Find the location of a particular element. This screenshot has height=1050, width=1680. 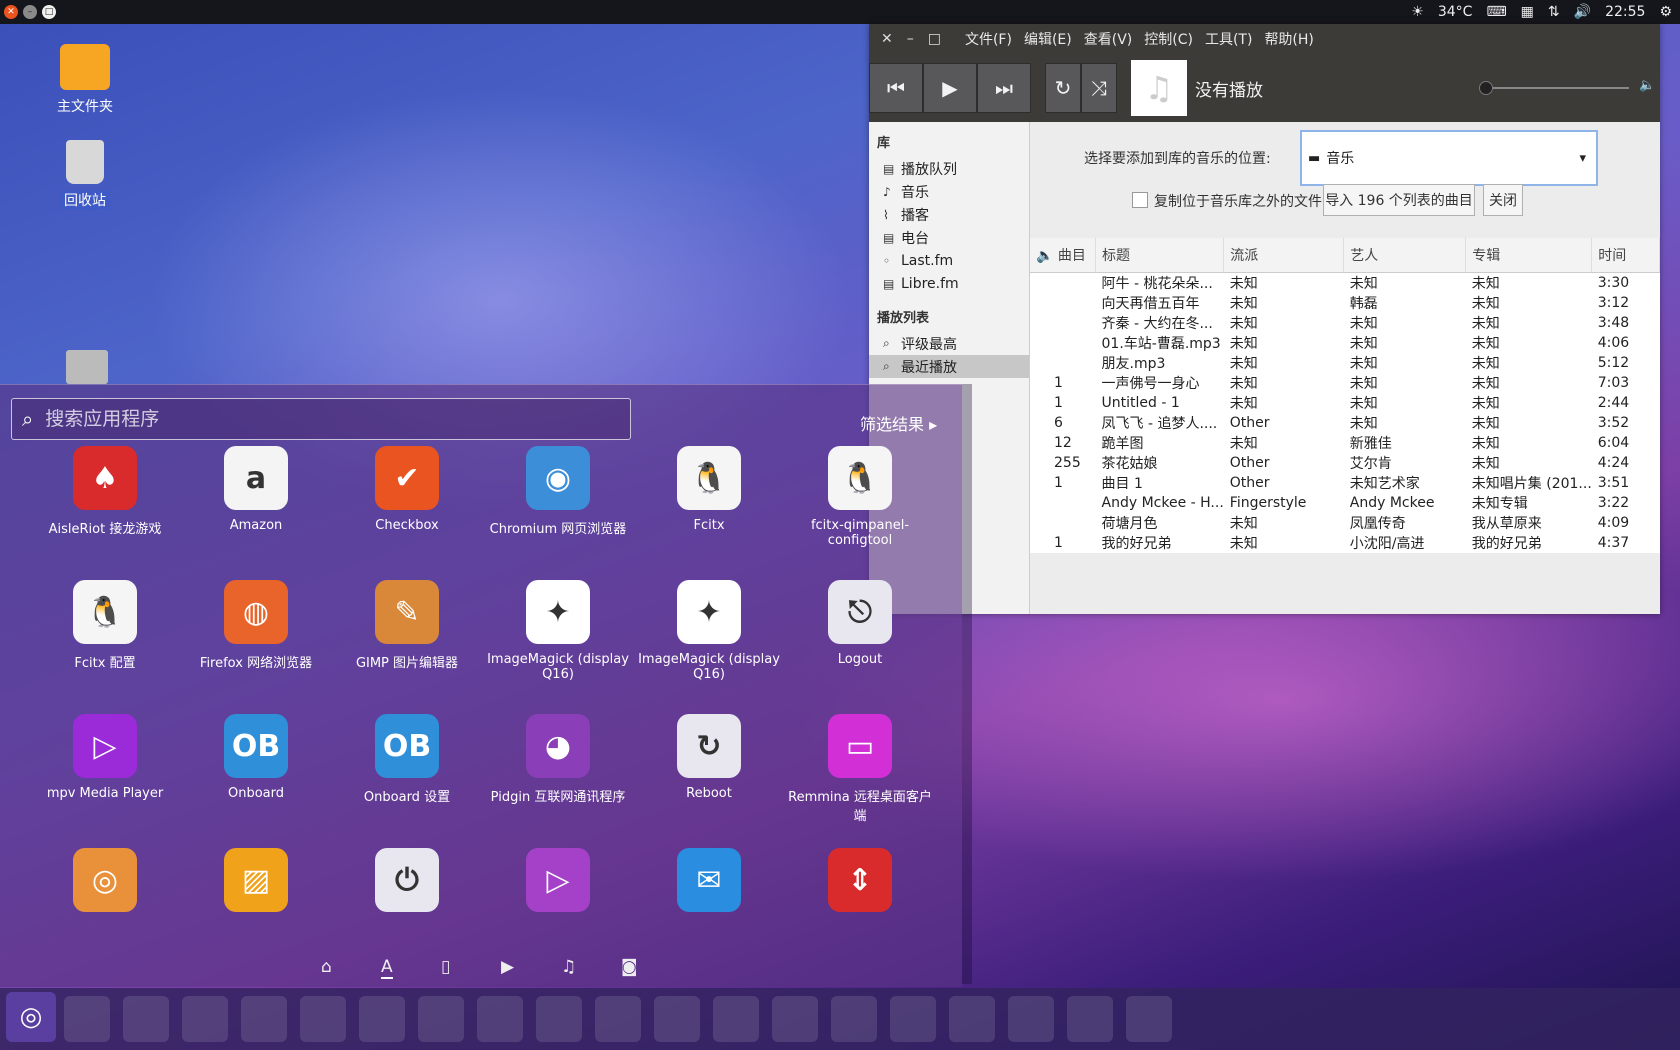

sidebar-item-radio: ▤ 电台 is located at coordinates (949, 237).